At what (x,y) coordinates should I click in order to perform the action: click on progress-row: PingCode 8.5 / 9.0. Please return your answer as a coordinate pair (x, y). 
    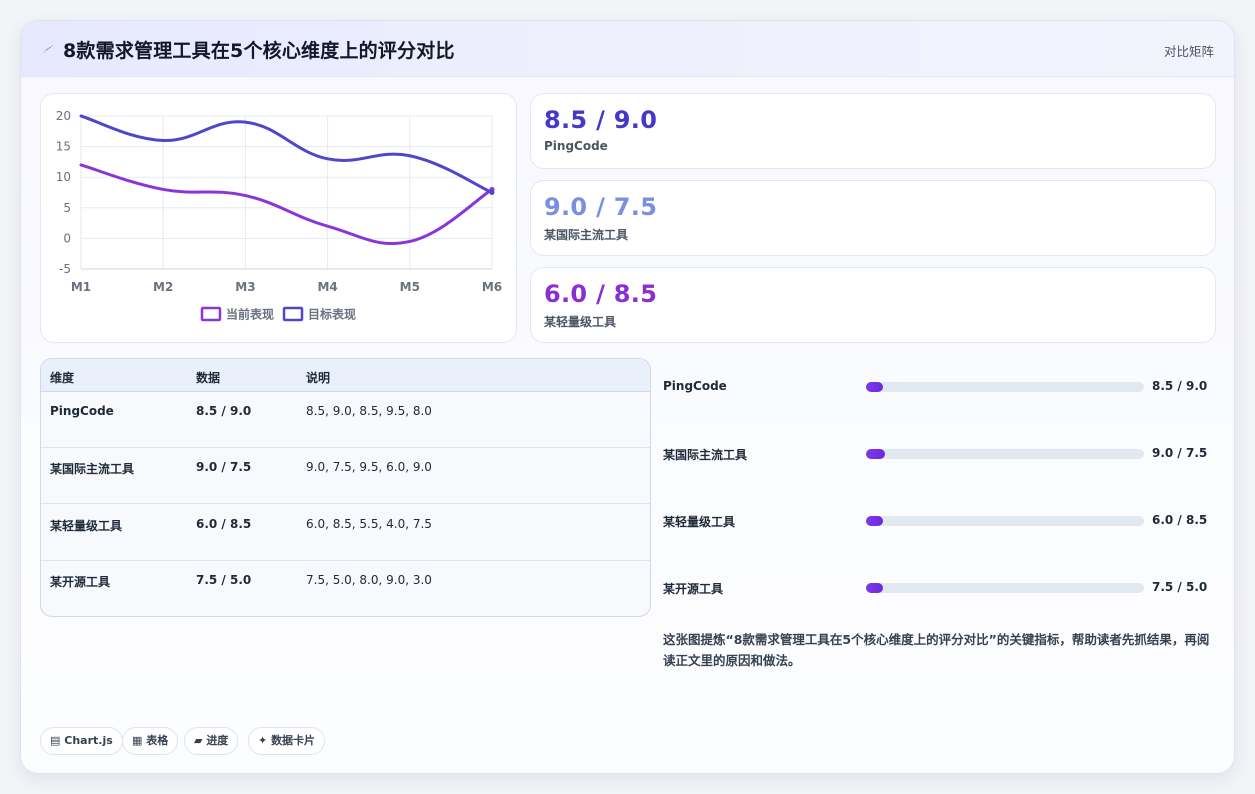
    Looking at the image, I should click on (943, 387).